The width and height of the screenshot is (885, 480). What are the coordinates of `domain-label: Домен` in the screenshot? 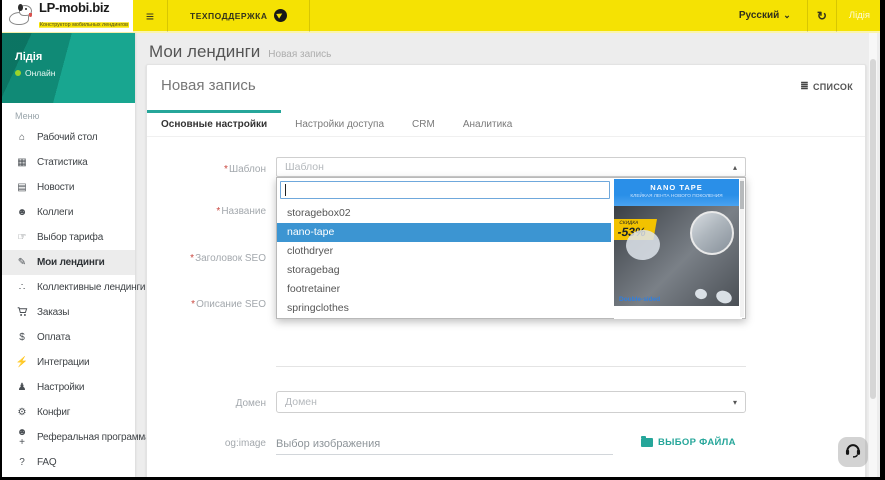 It's located at (250, 403).